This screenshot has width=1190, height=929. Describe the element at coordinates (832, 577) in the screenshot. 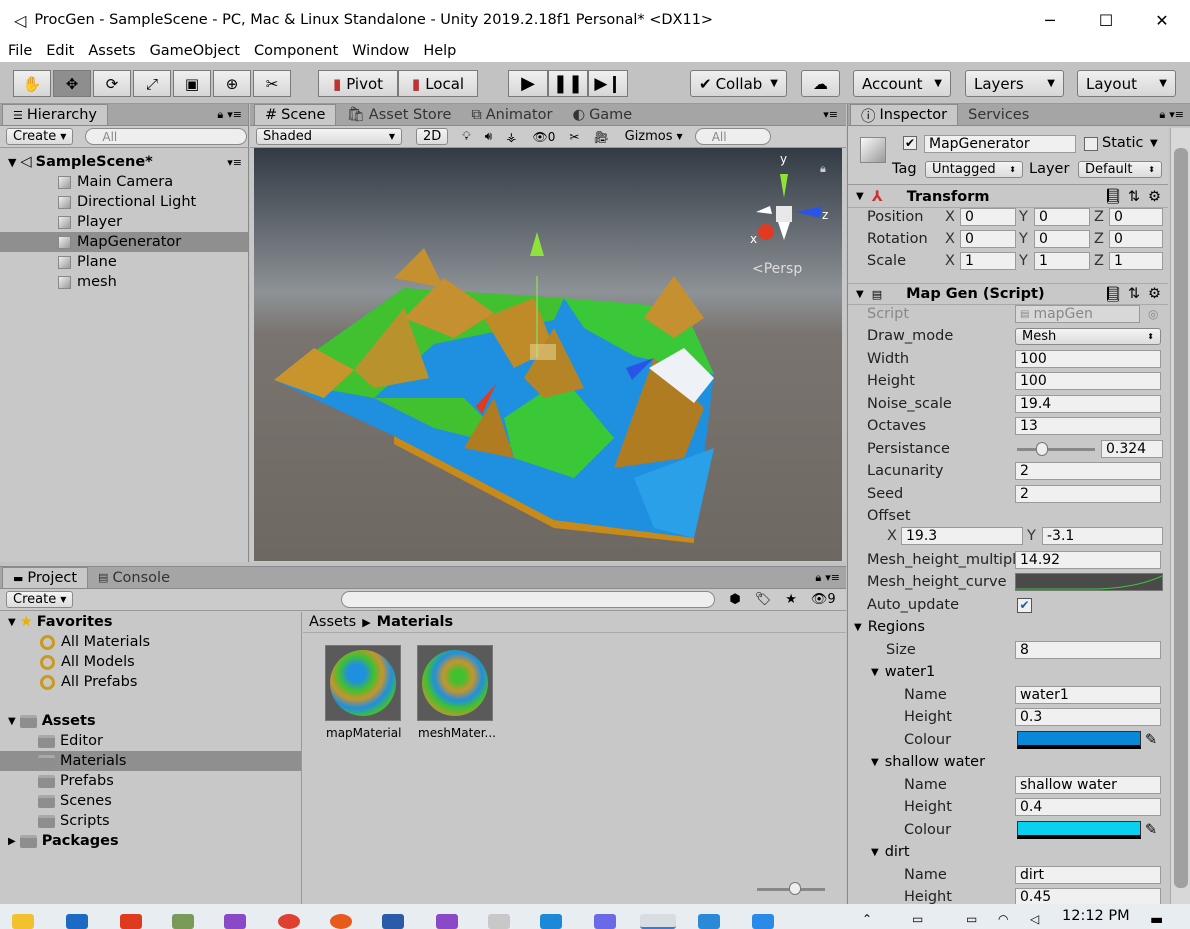

I see `panel-menu-icon: ▾≡` at that location.